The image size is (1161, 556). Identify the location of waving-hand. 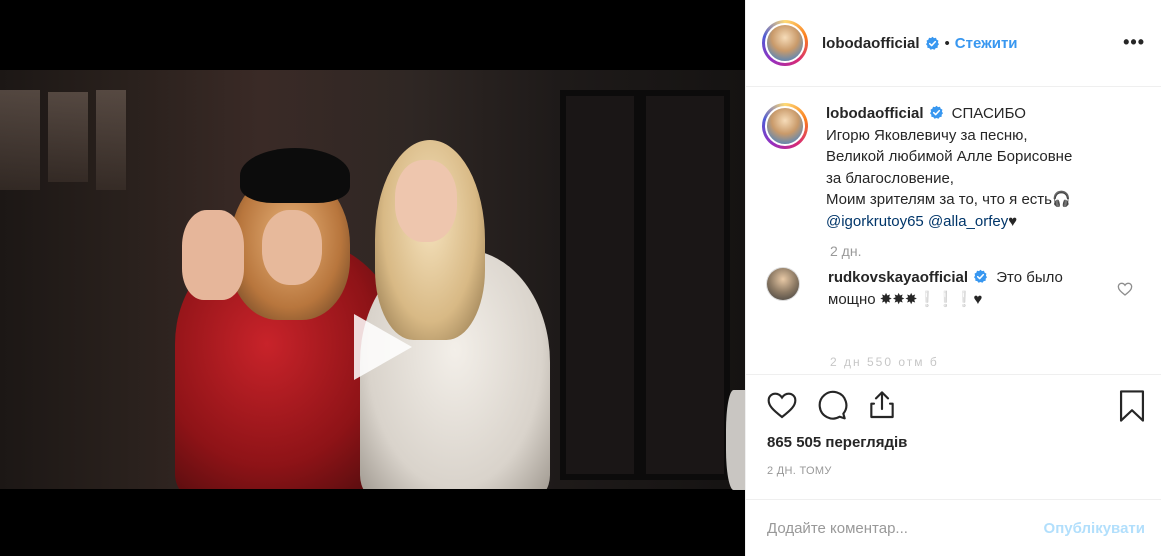
(213, 255).